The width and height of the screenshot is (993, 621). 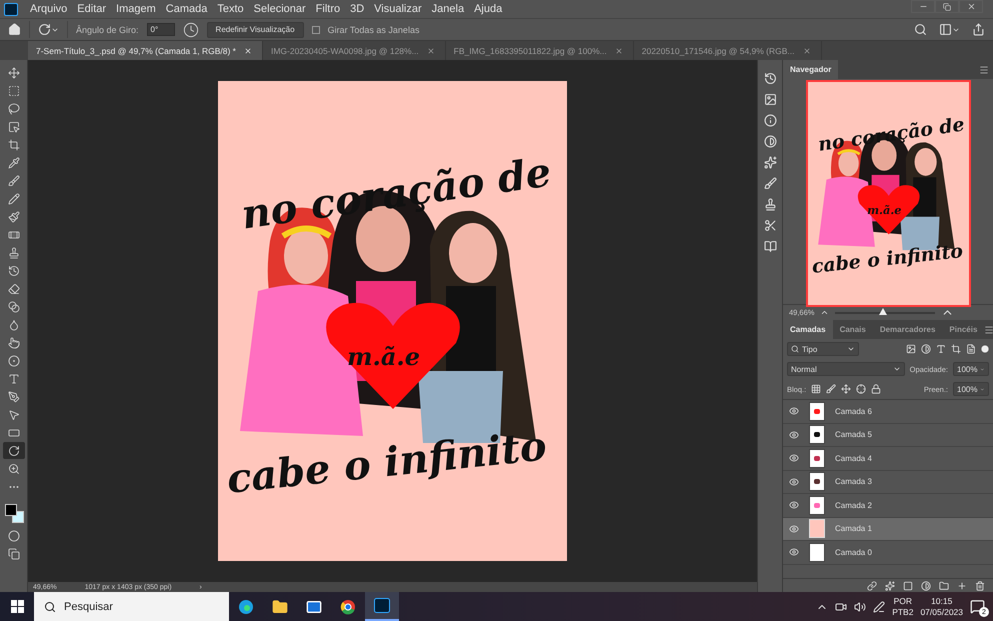 What do you see at coordinates (770, 225) in the screenshot?
I see `scissors-icon` at bounding box center [770, 225].